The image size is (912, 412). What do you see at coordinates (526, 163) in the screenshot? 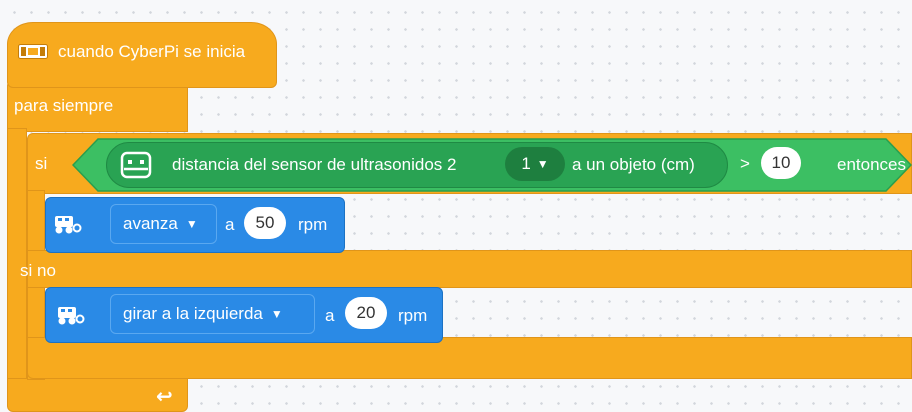
I see `port-value: 1` at bounding box center [526, 163].